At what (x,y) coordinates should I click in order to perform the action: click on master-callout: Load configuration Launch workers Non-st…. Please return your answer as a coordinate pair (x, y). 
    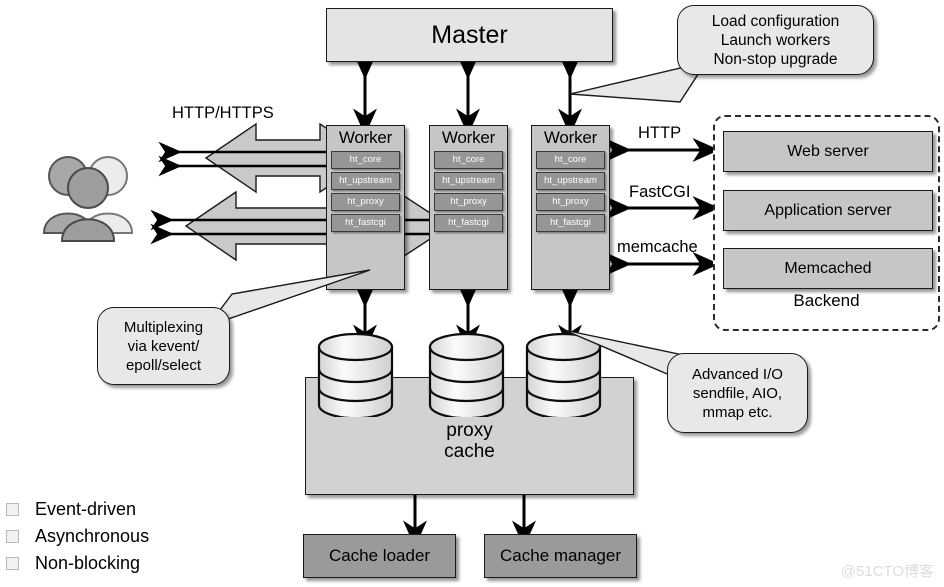
    Looking at the image, I should click on (775, 40).